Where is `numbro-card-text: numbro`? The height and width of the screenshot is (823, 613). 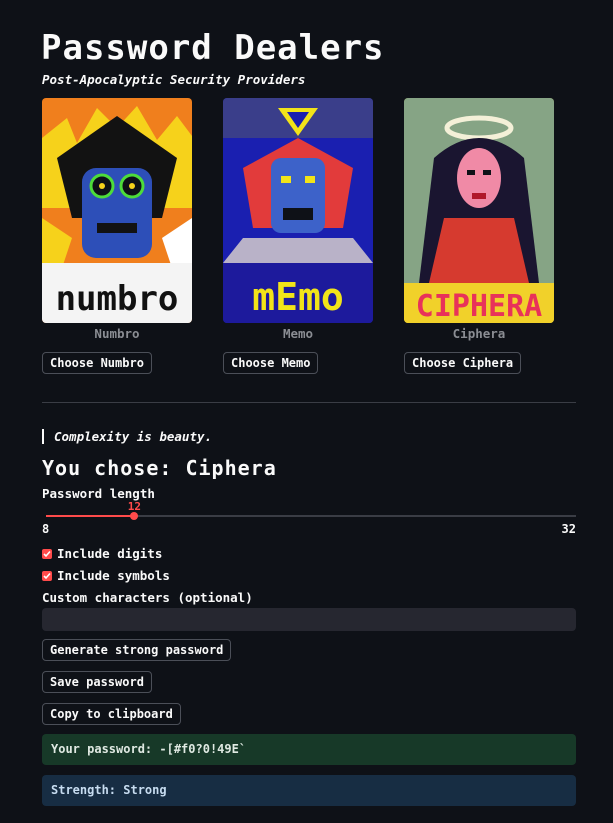
numbro-card-text: numbro is located at coordinates (117, 299).